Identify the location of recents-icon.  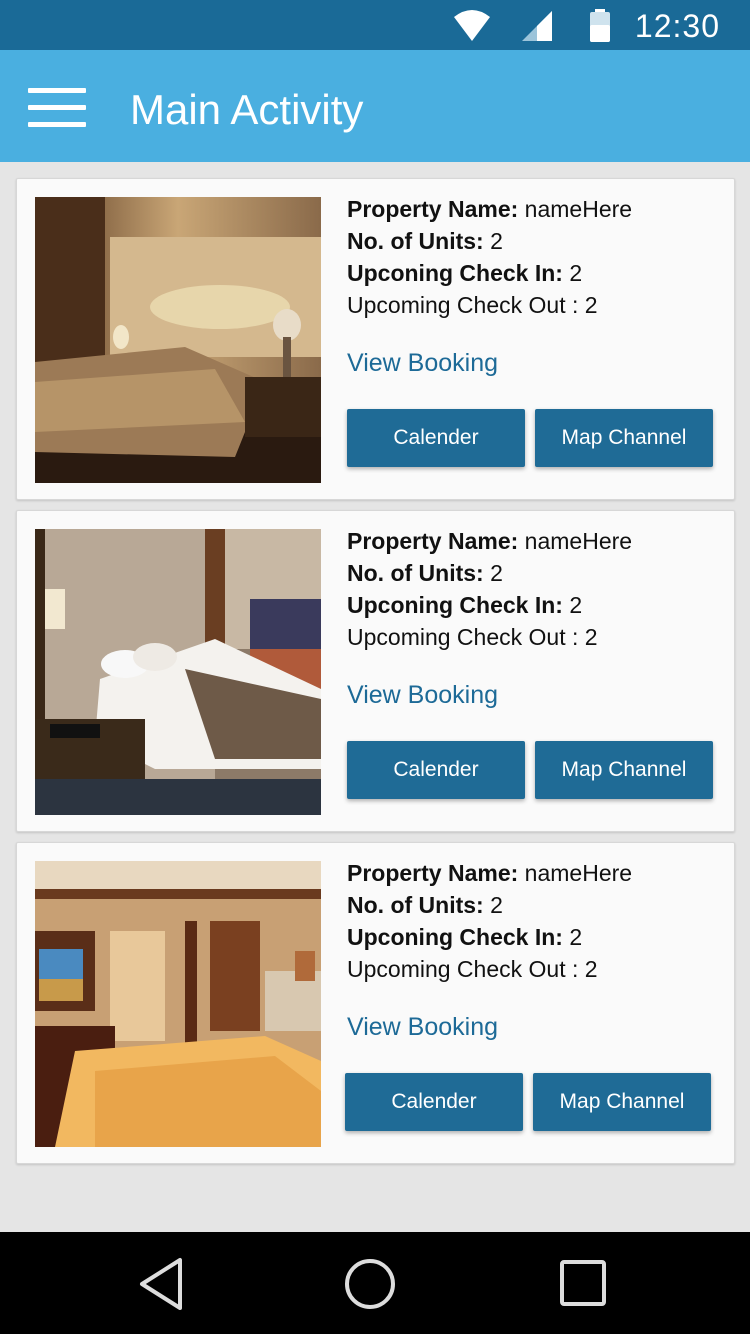
(584, 1284).